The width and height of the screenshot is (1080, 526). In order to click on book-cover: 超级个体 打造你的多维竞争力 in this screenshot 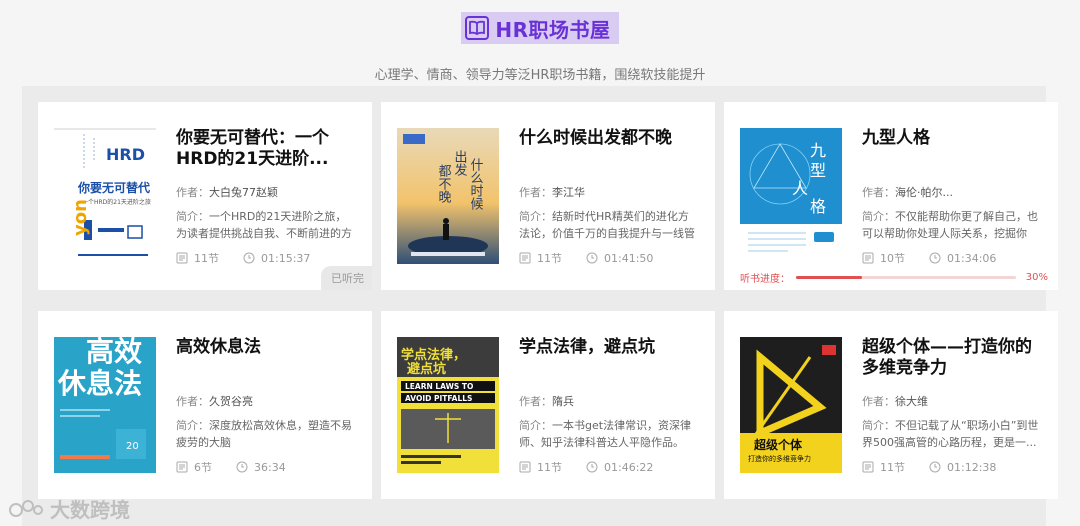, I will do `click(791, 405)`.